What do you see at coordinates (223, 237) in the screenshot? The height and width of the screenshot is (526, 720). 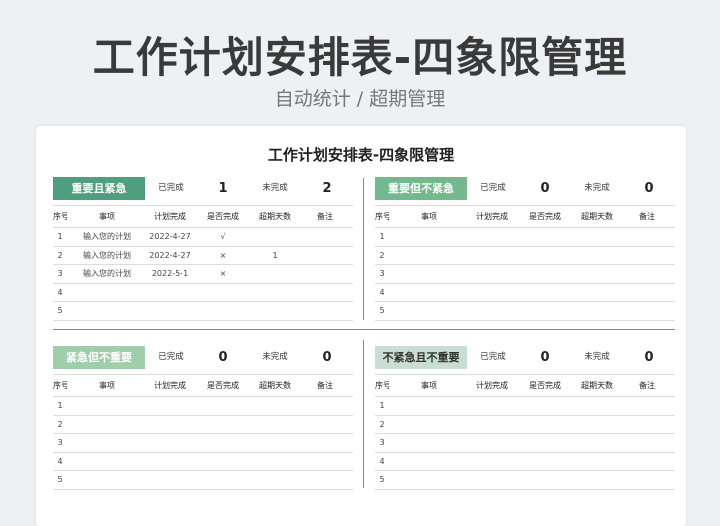 I see `table-cell: √` at bounding box center [223, 237].